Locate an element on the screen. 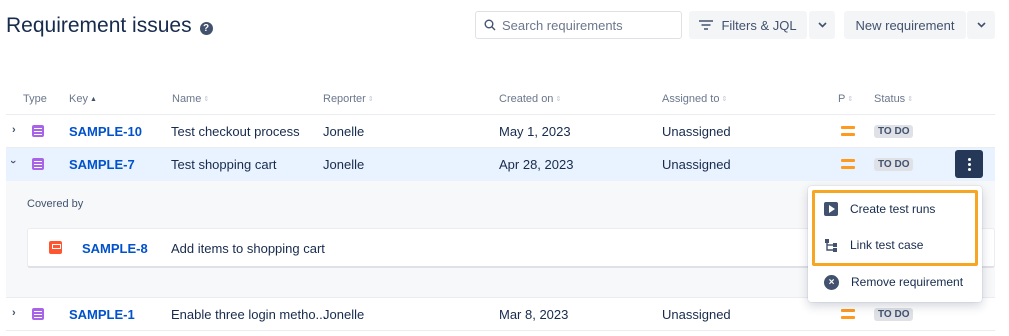  search-input is located at coordinates (587, 25).